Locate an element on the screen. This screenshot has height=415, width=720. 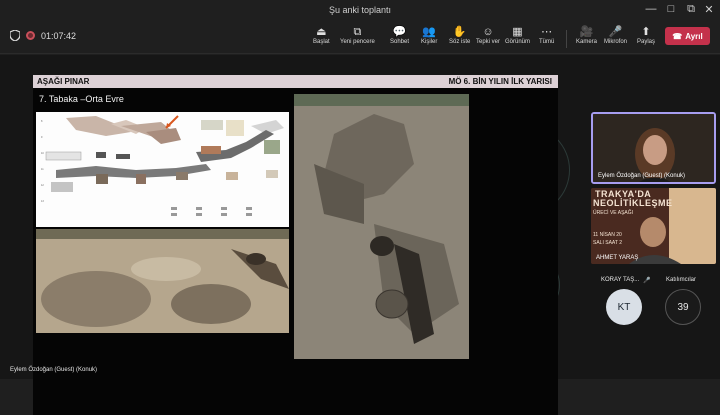
meeting-status: 01:07:42 is located at coordinates (43, 35).